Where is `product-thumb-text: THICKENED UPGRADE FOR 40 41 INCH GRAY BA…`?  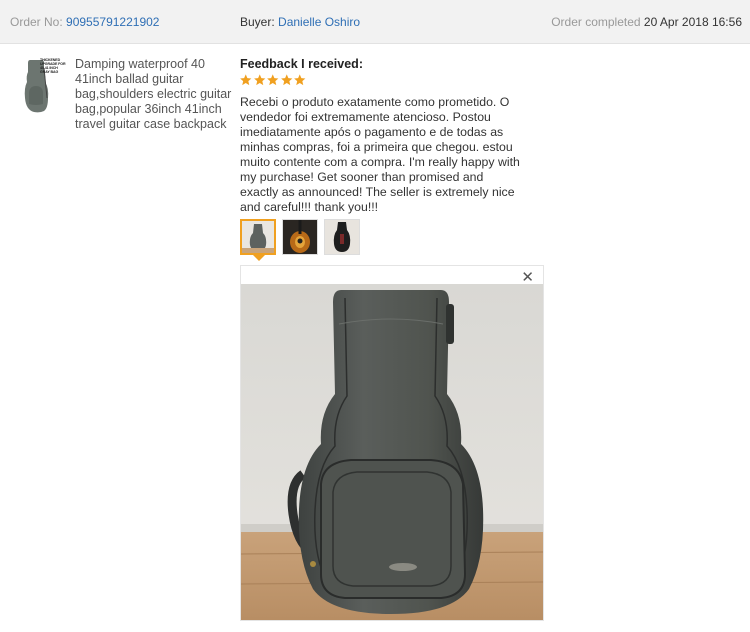
product-thumb-text: THICKENED UPGRADE FOR 40 41 INCH GRAY BA… is located at coordinates (53, 66).